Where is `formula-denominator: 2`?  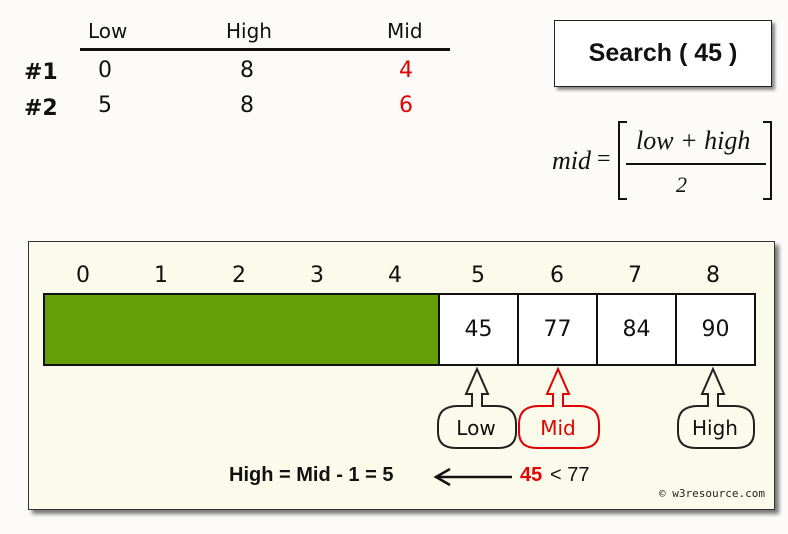
formula-denominator: 2 is located at coordinates (681, 184).